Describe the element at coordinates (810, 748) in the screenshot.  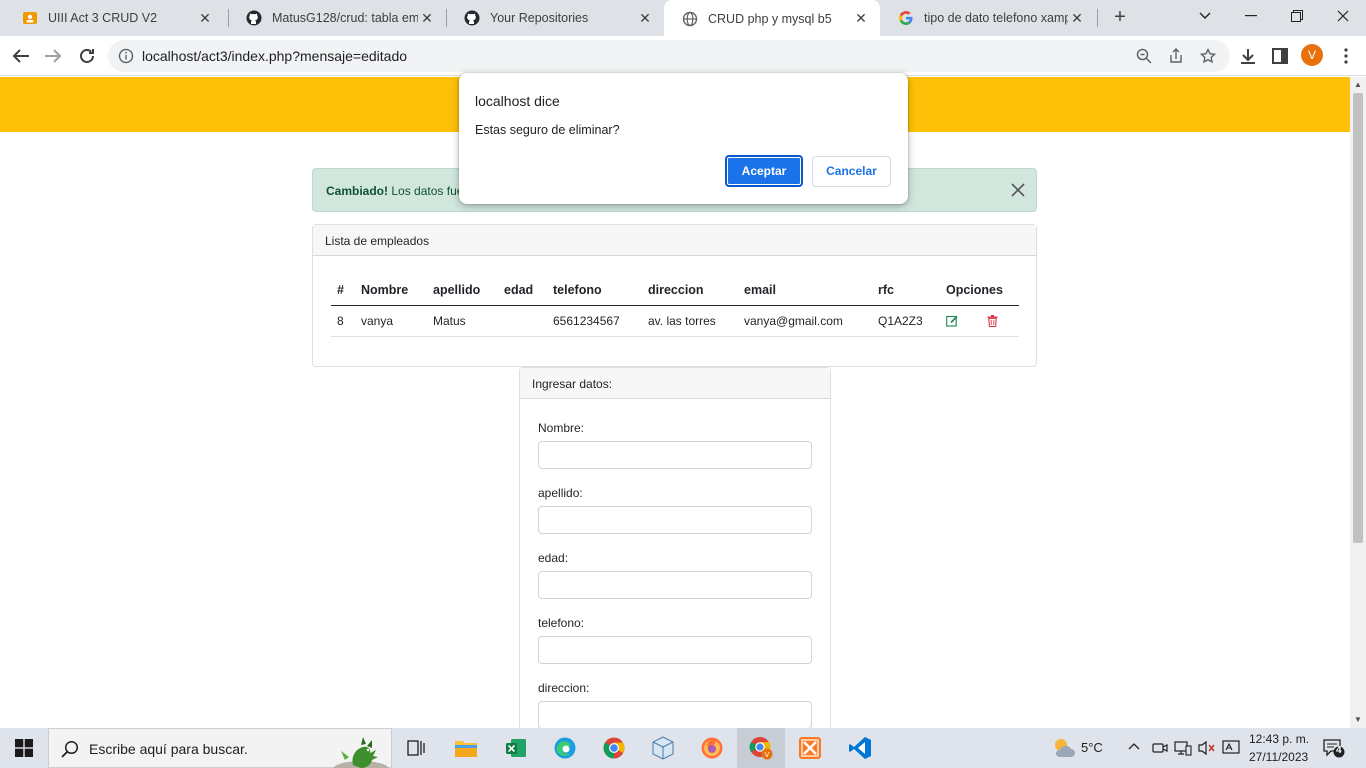
I see `xampp-icon` at that location.